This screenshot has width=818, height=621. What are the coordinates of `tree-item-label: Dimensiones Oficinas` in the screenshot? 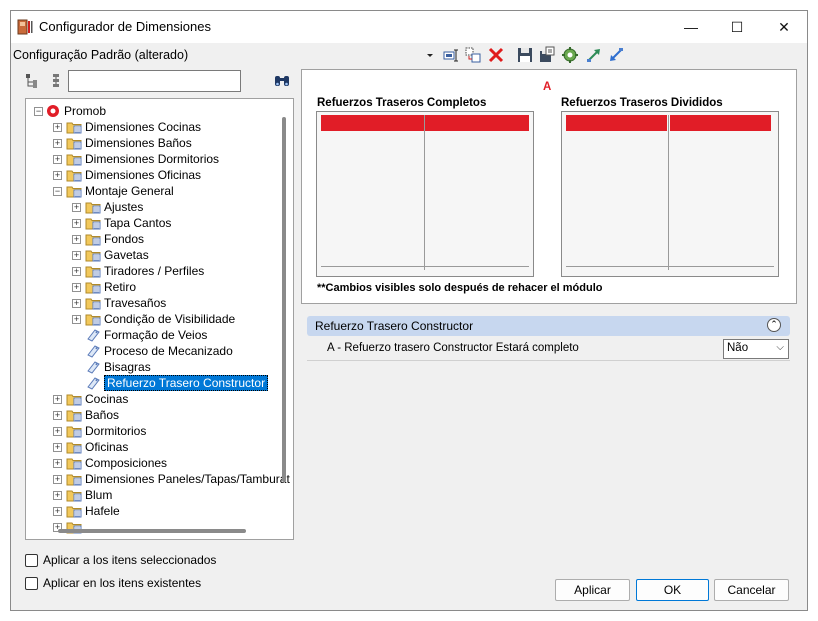 It's located at (143, 175).